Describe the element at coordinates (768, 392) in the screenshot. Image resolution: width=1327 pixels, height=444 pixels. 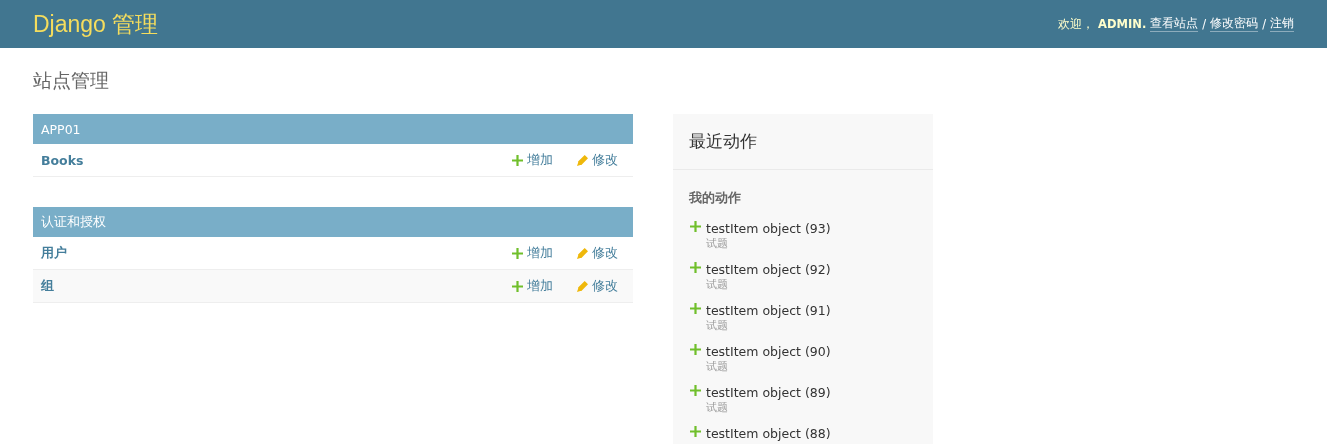
I see `action-link: testItem object (89)` at that location.